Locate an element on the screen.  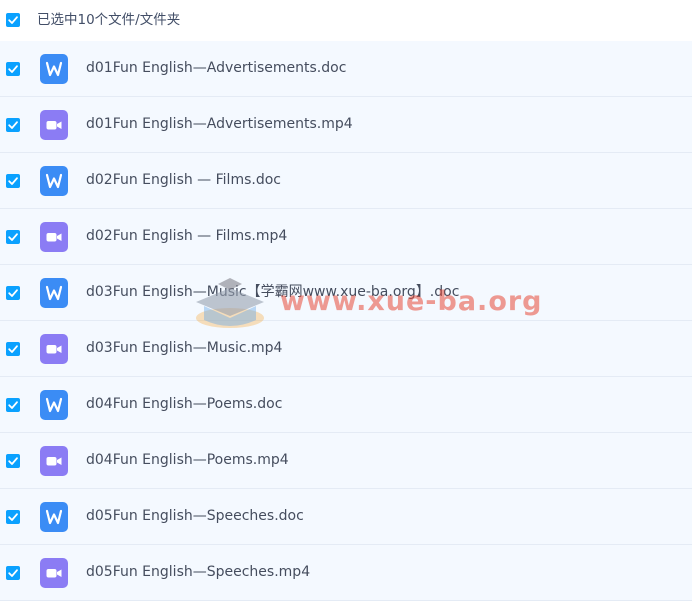
file-row: d01Fun English—Advertisements.doc is located at coordinates (346, 69).